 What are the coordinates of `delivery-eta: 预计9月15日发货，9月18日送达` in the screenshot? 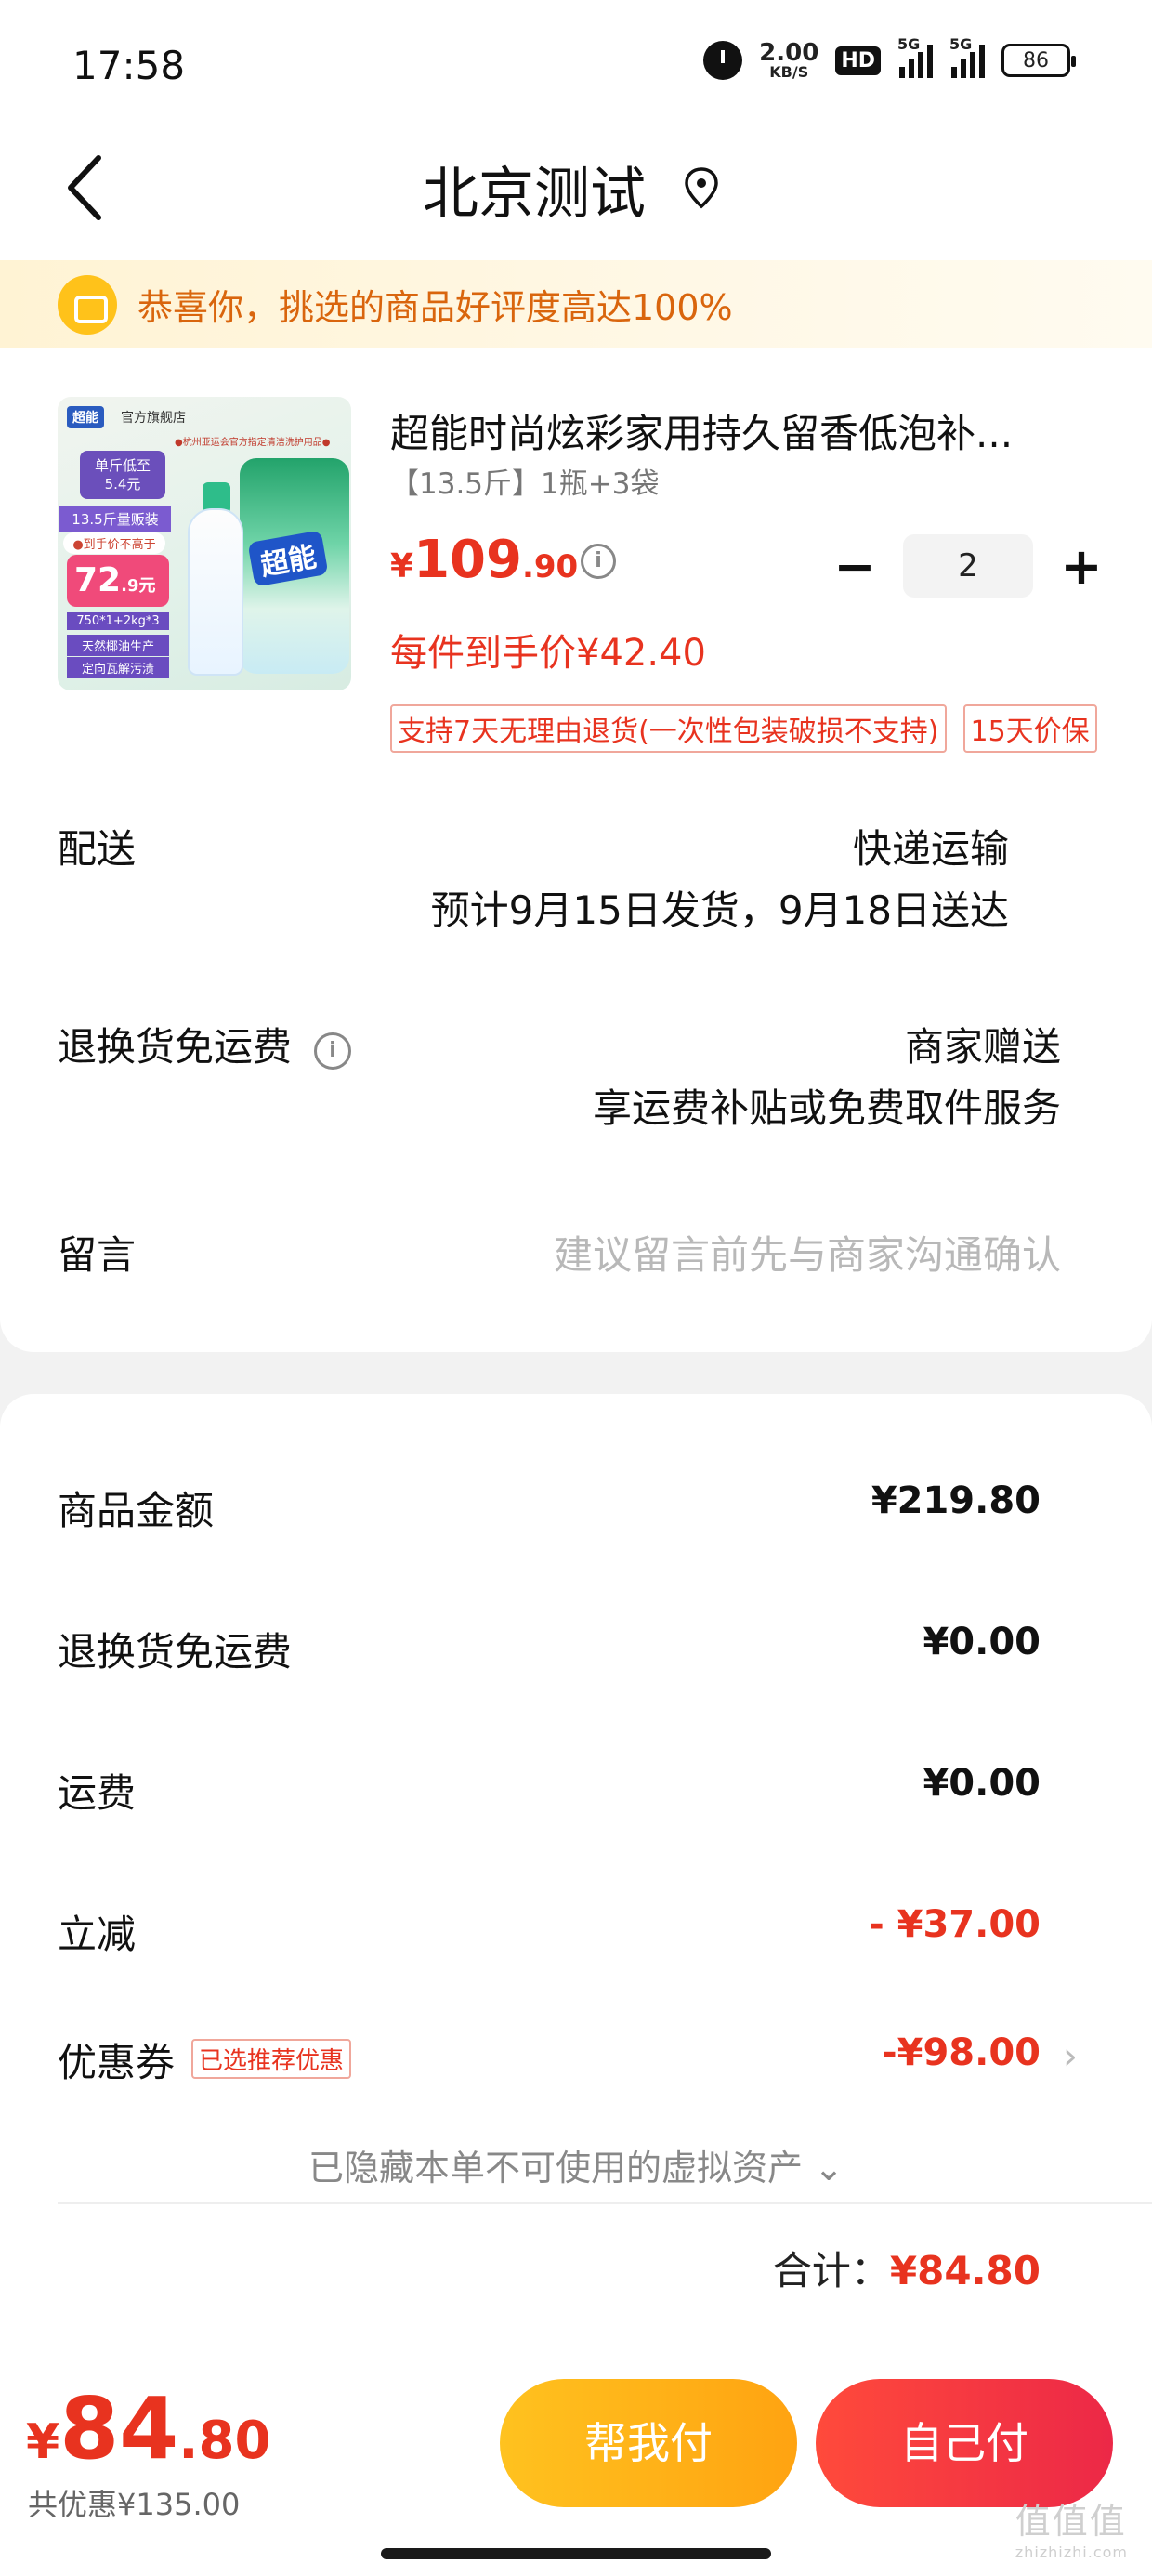 It's located at (719, 910).